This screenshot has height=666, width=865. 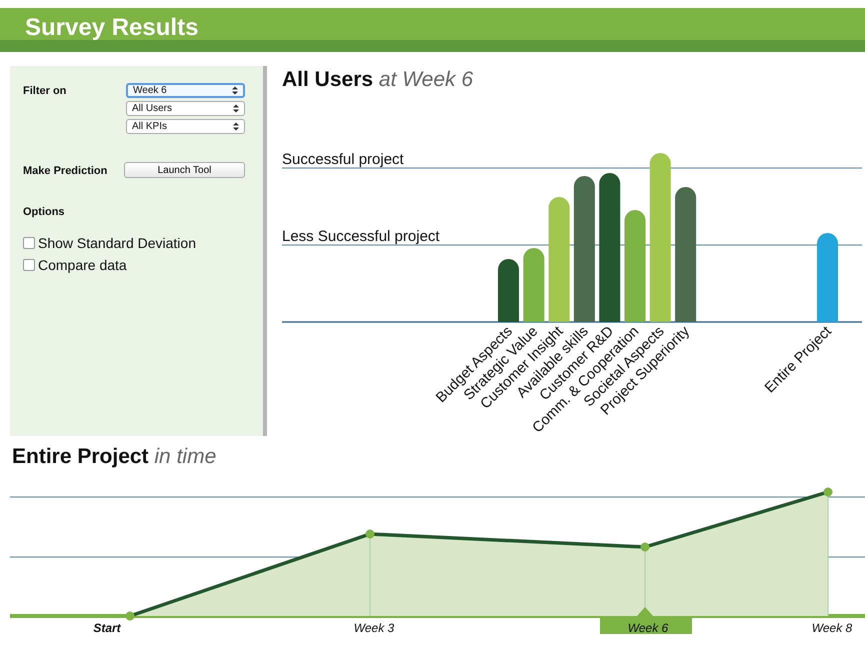 What do you see at coordinates (111, 28) in the screenshot?
I see `page-title: Survey Results` at bounding box center [111, 28].